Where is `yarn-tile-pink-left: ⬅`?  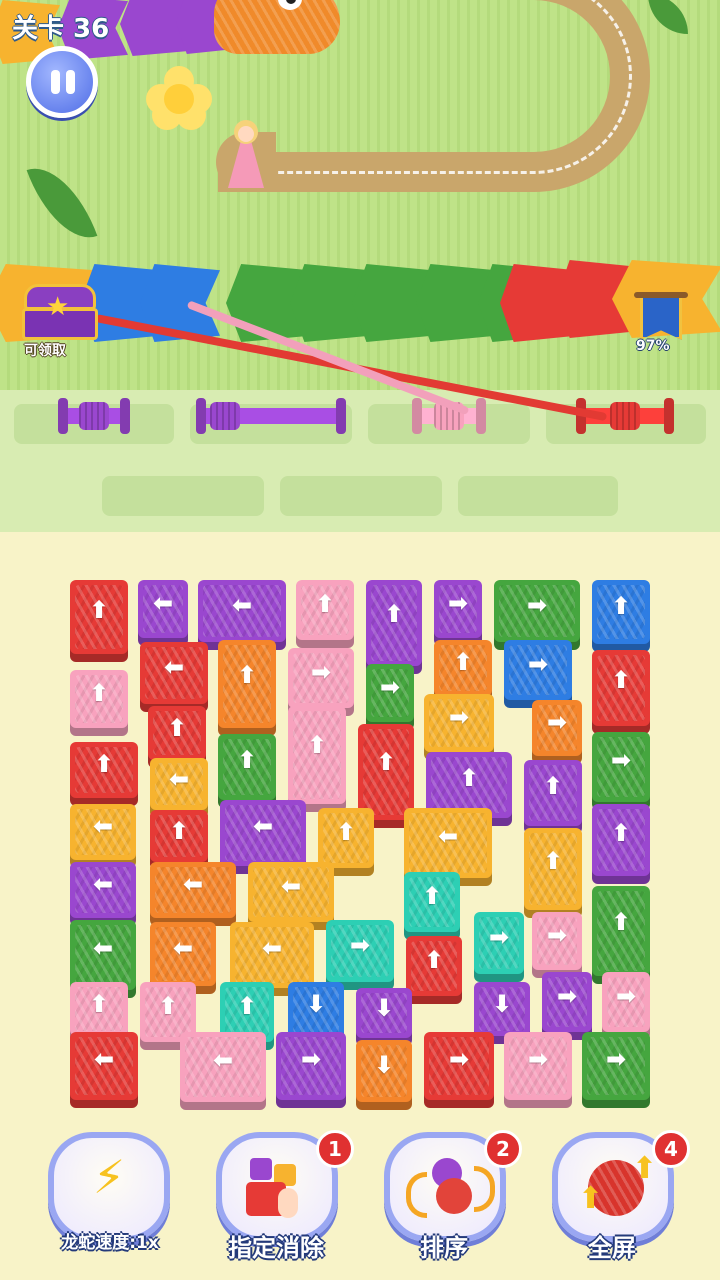
yarn-tile-pink-left: ⬅ is located at coordinates (223, 1067).